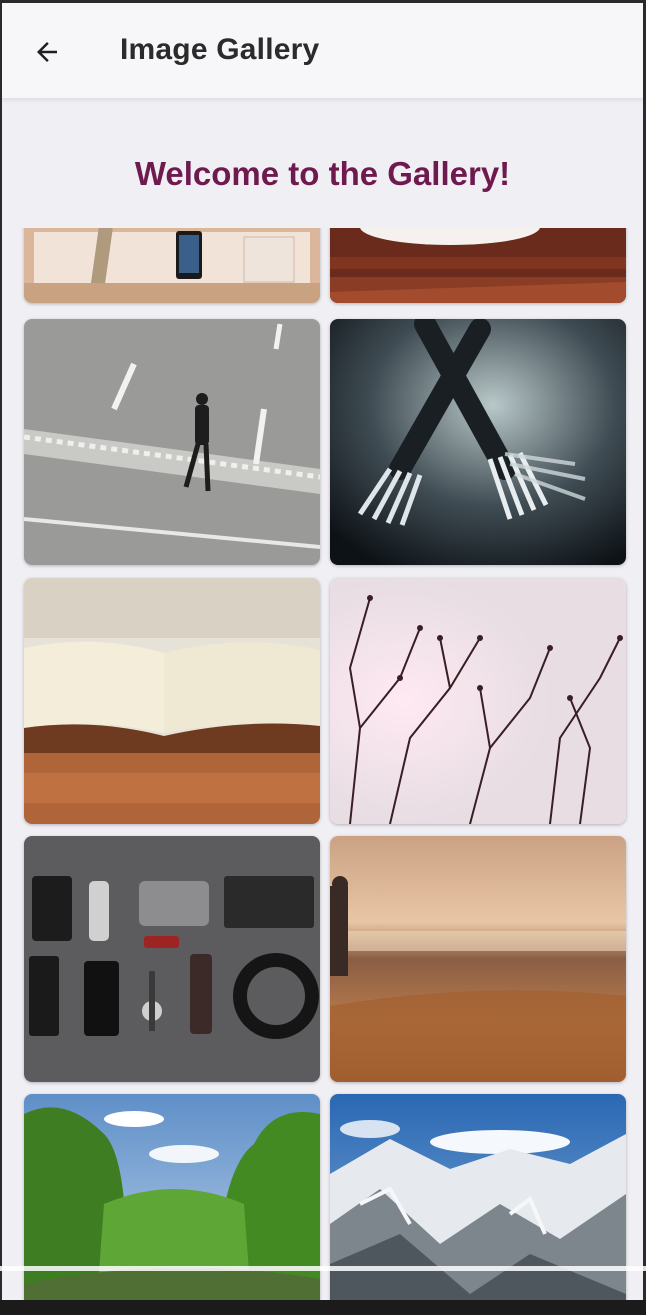  I want to click on bottom-strip, so click(323, 1307).